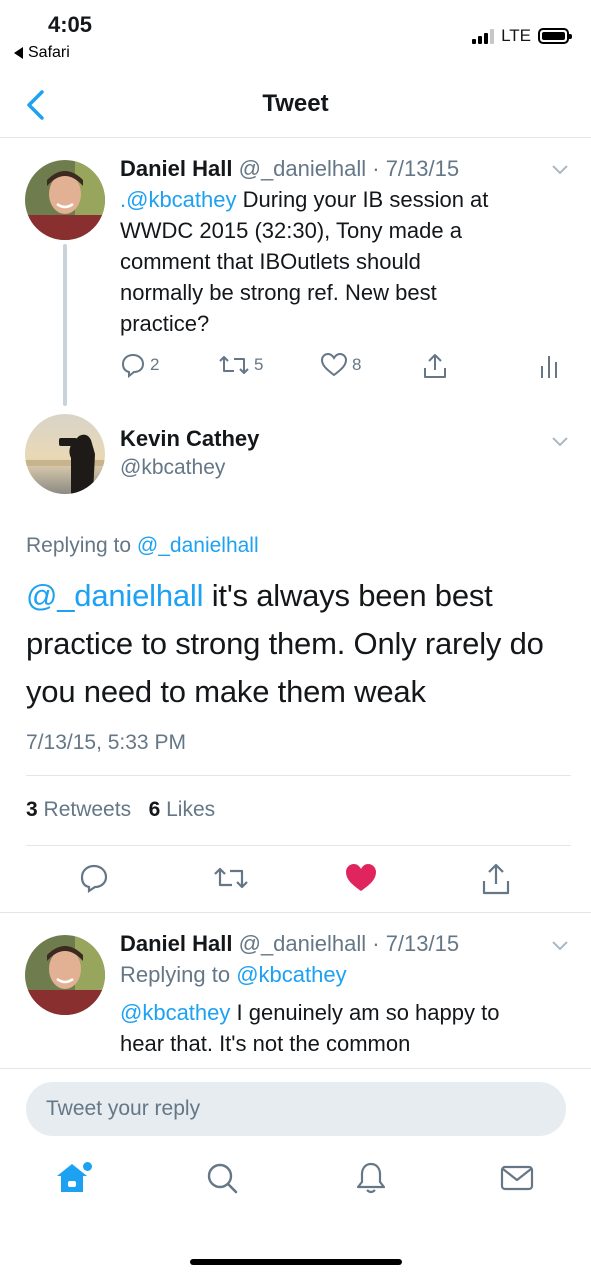 Image resolution: width=591 pixels, height=1280 pixels. Describe the element at coordinates (516, 35) in the screenshot. I see `network-label: LTE` at that location.